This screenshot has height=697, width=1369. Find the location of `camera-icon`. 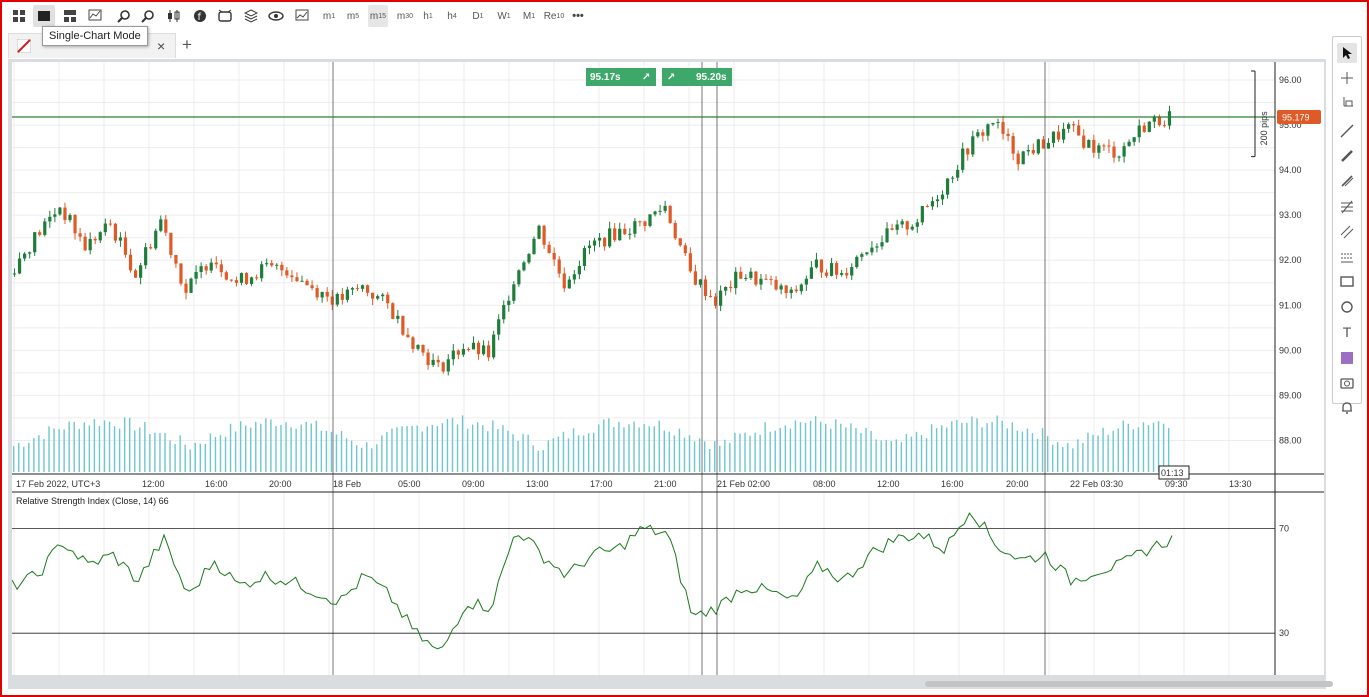

camera-icon is located at coordinates (1347, 383).